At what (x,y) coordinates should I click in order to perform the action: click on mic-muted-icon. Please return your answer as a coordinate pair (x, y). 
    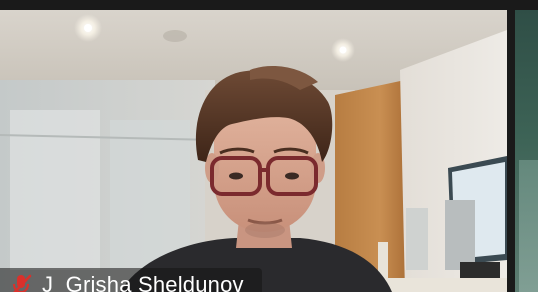
    Looking at the image, I should click on (22, 283).